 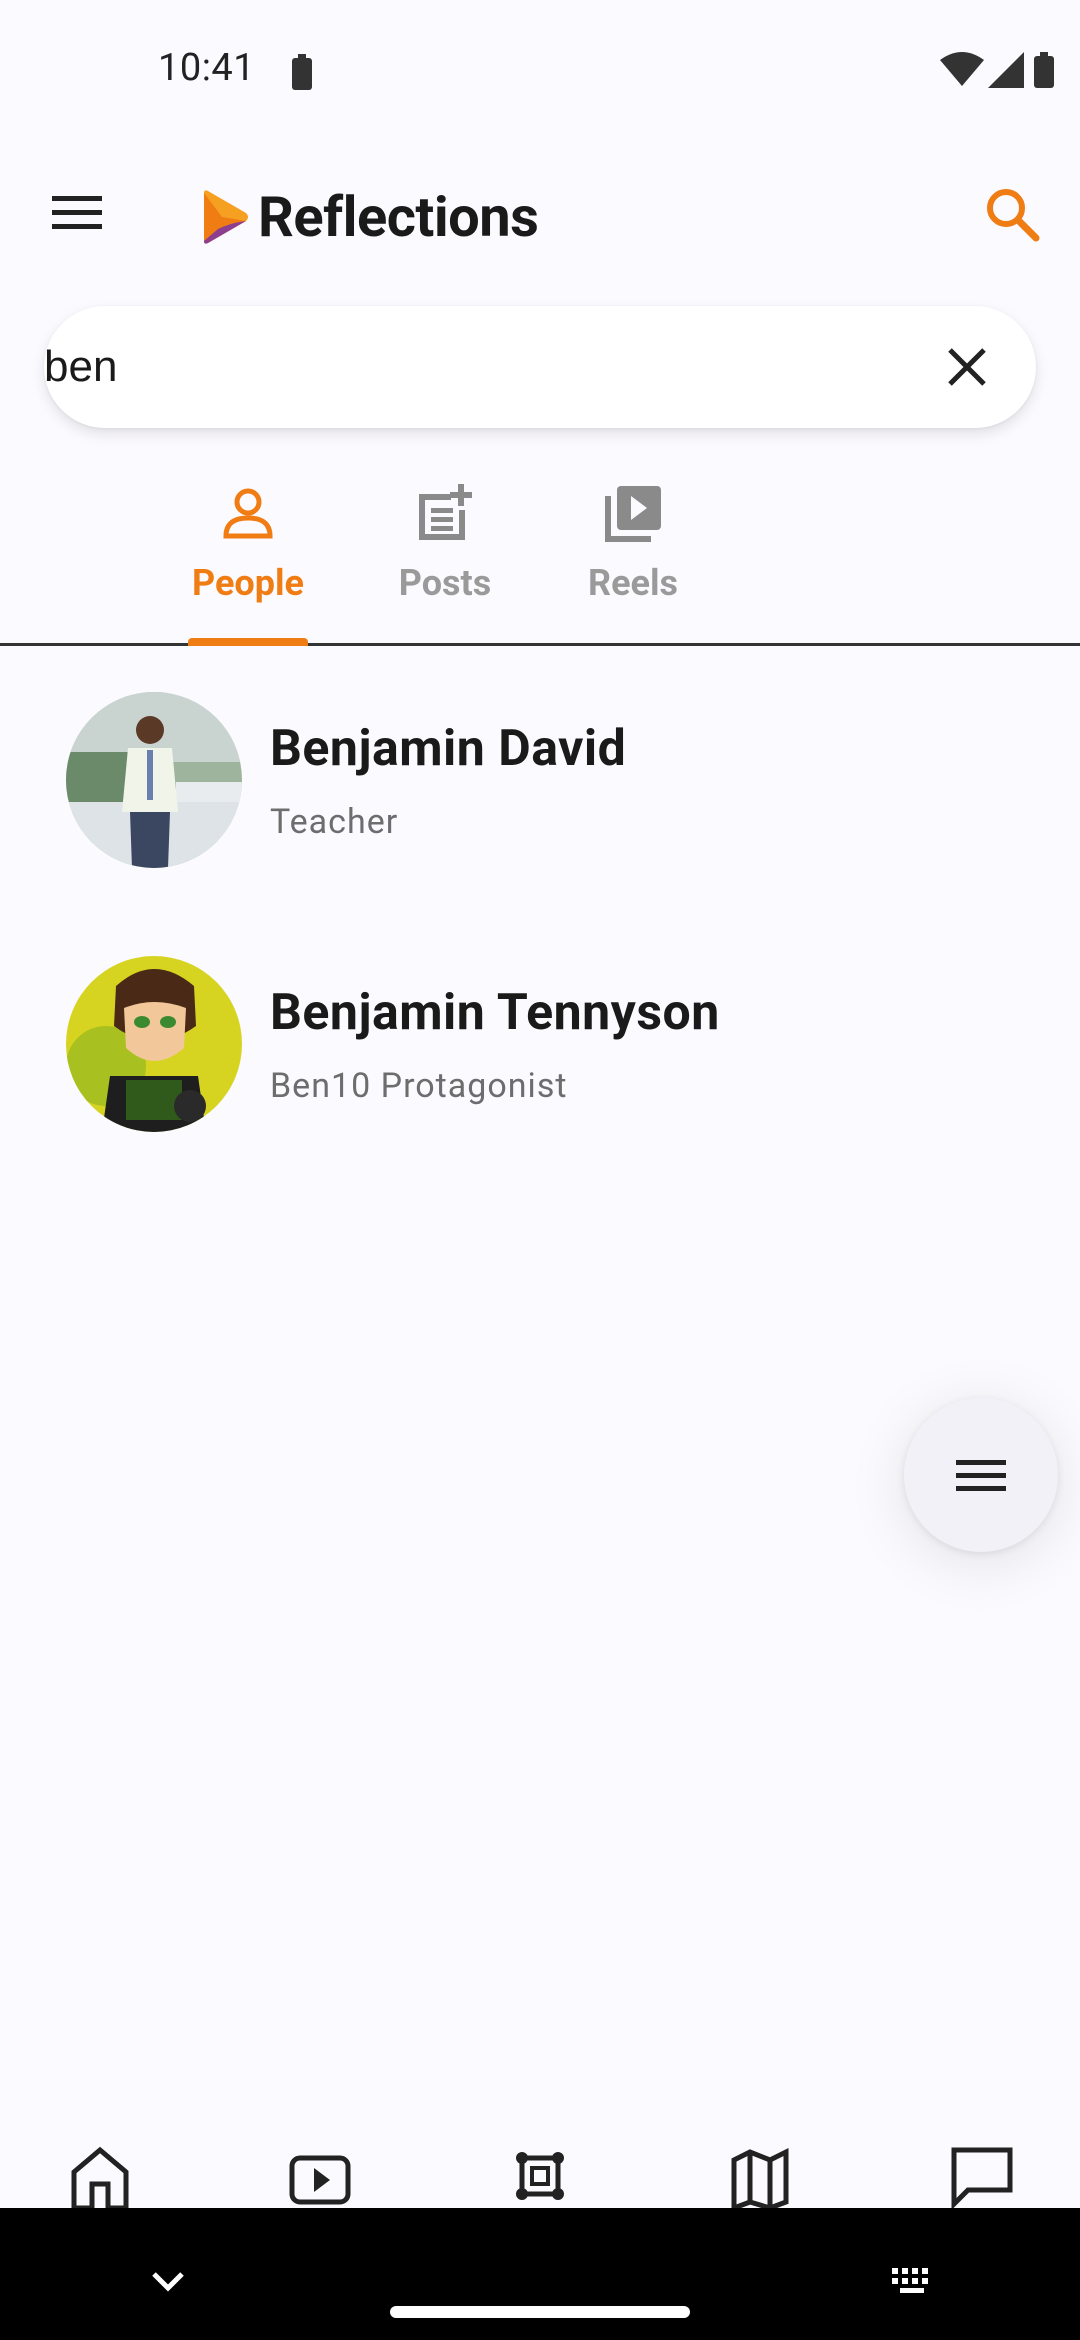 What do you see at coordinates (448, 749) in the screenshot?
I see `person-name: Benjamin David` at bounding box center [448, 749].